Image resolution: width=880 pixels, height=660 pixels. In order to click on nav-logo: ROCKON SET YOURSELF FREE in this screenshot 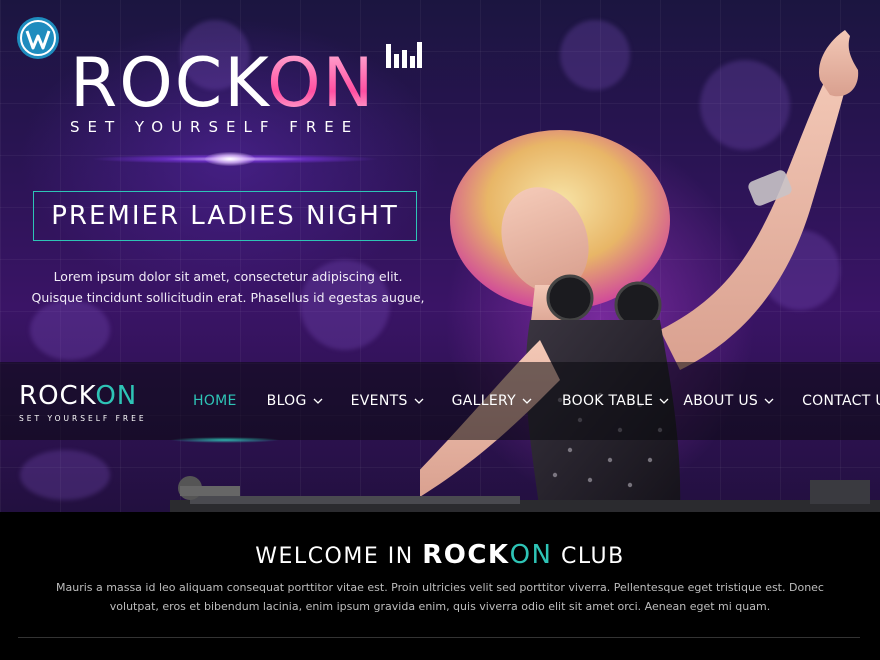, I will do `click(83, 402)`.